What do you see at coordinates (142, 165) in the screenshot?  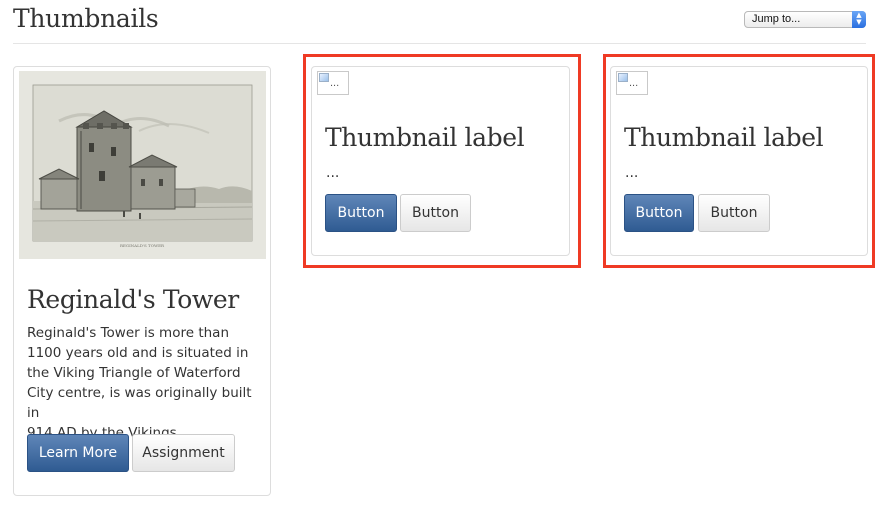 I see `reginalds-tower-image: REGINALD'S TOWER` at bounding box center [142, 165].